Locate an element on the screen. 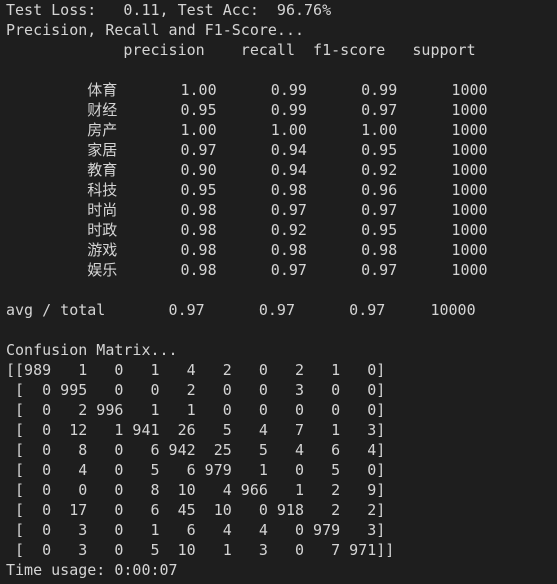 The image size is (557, 584). report-row: 游戏 0.98 0.98 0.98 1000 is located at coordinates (247, 250).